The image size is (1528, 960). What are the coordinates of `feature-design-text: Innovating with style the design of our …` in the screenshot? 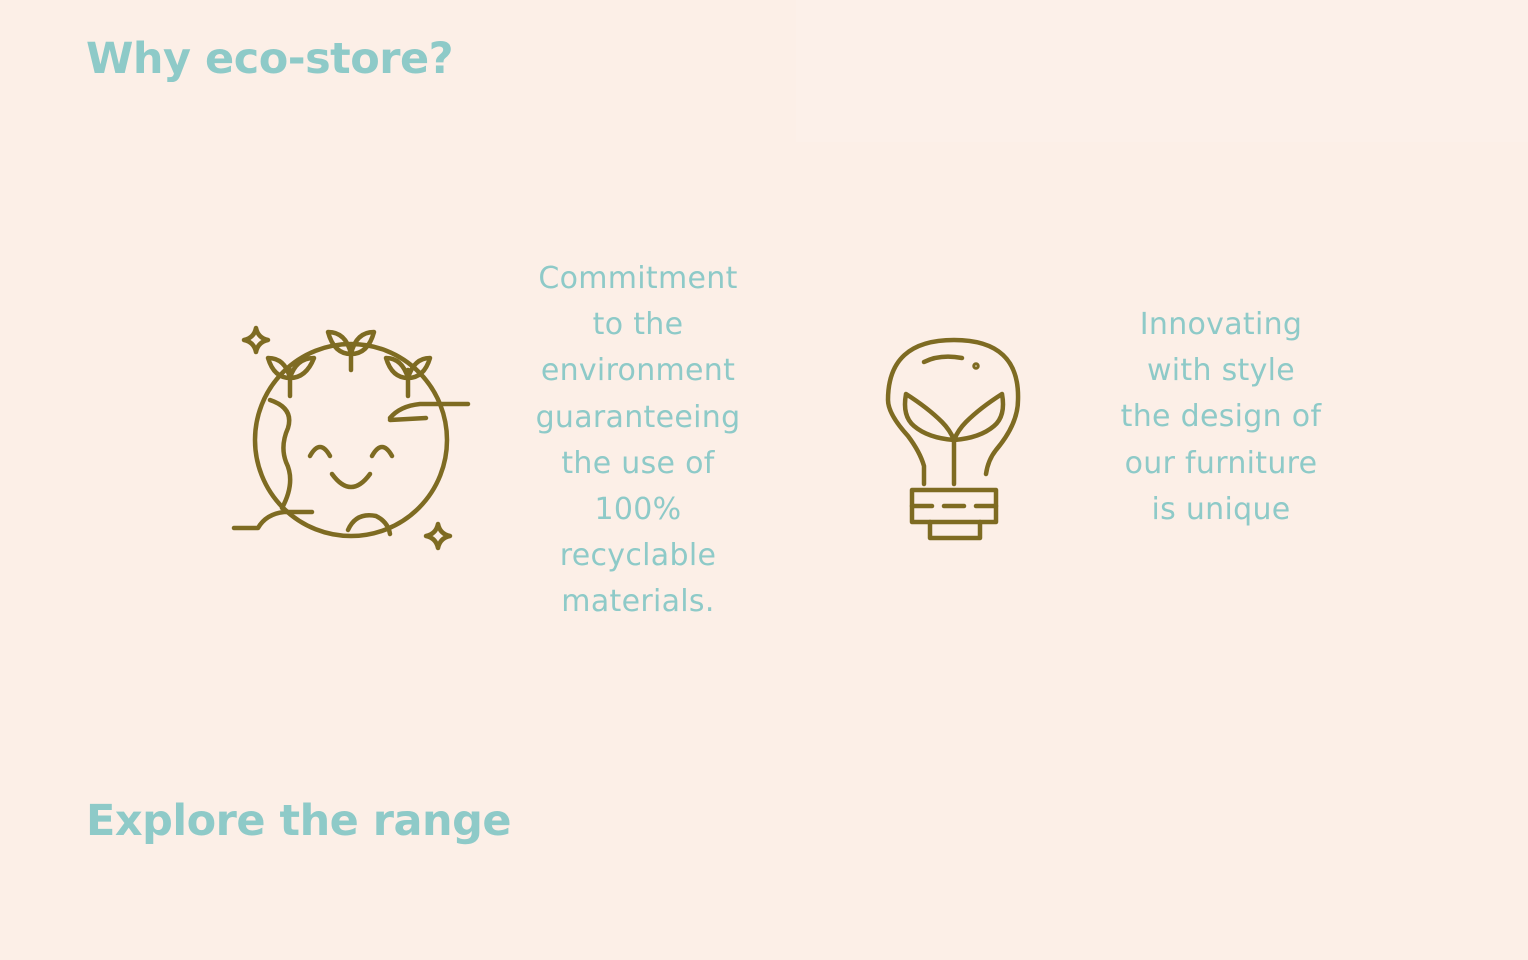 It's located at (1221, 417).